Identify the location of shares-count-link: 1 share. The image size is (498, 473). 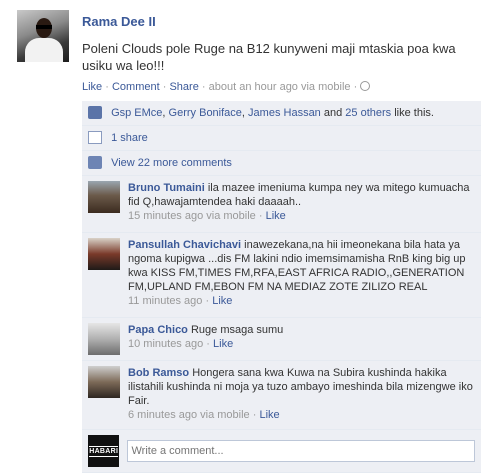
(129, 138).